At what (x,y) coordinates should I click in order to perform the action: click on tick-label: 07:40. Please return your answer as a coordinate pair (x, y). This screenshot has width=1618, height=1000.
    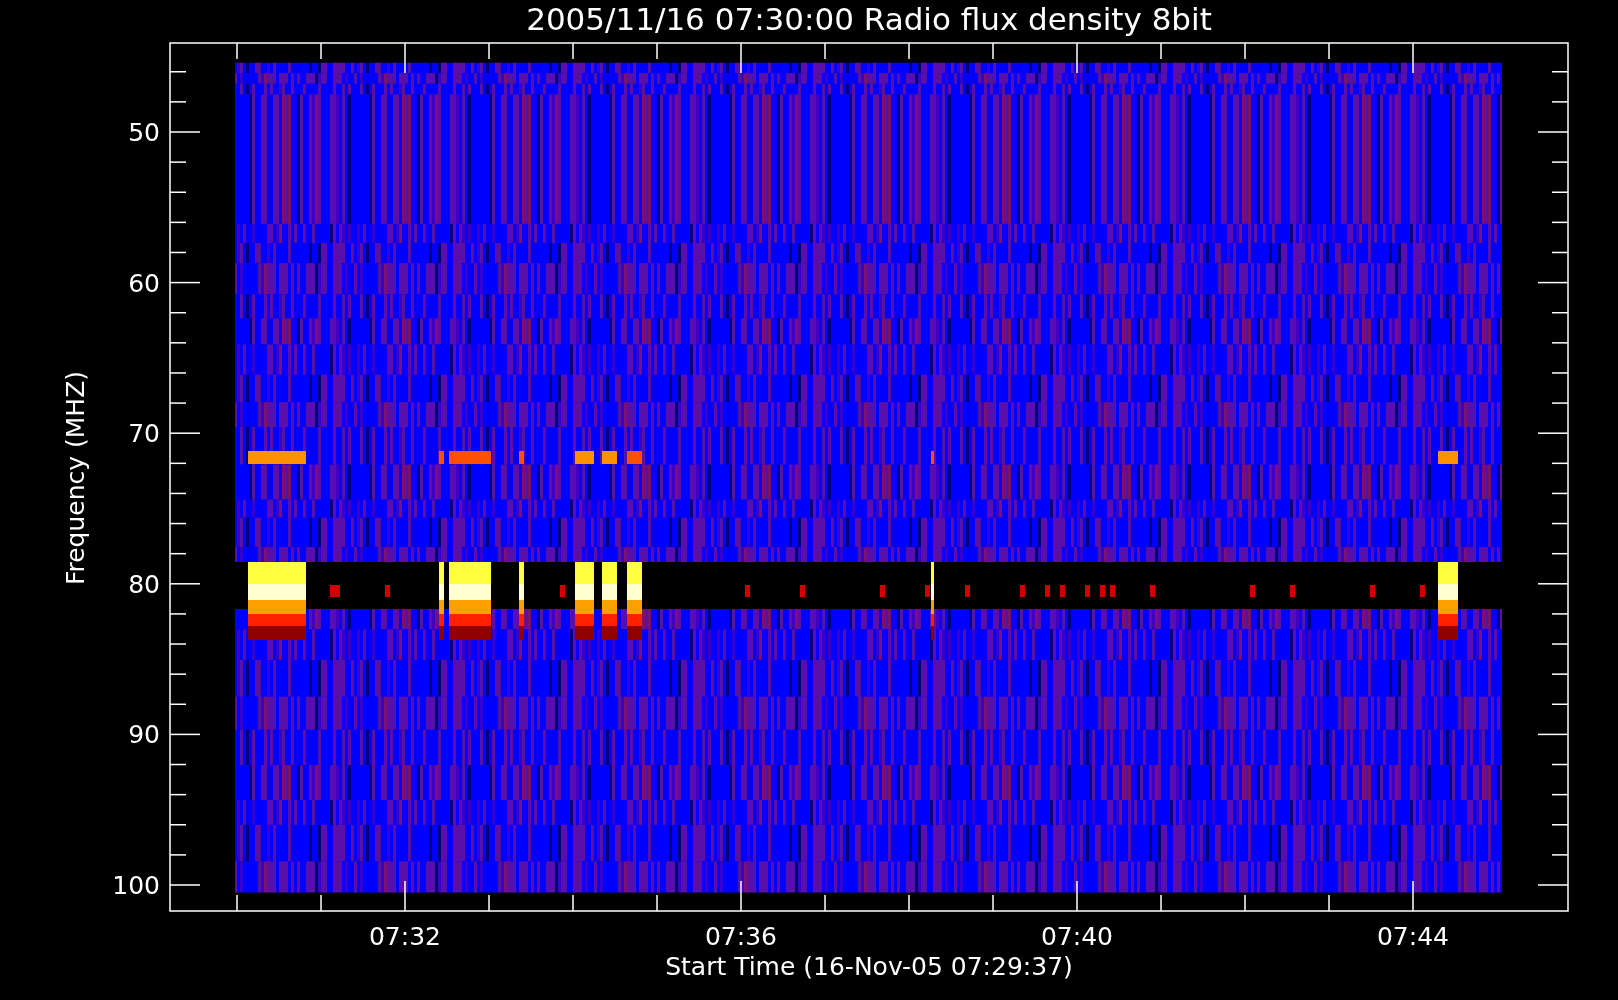
    Looking at the image, I should click on (1077, 936).